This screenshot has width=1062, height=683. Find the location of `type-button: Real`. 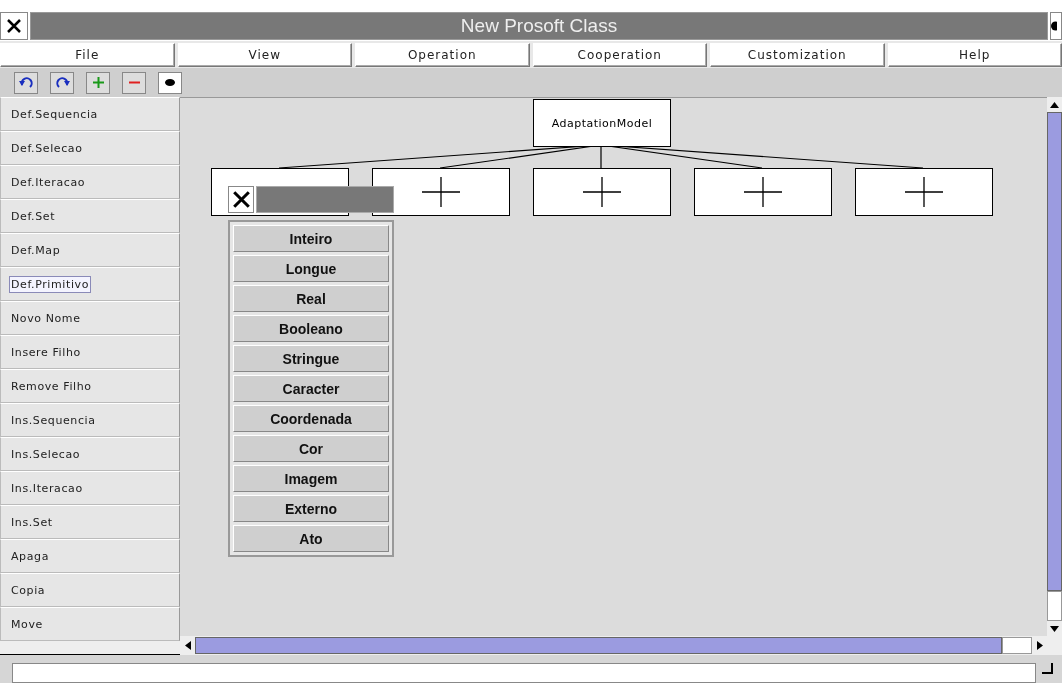

type-button: Real is located at coordinates (311, 298).